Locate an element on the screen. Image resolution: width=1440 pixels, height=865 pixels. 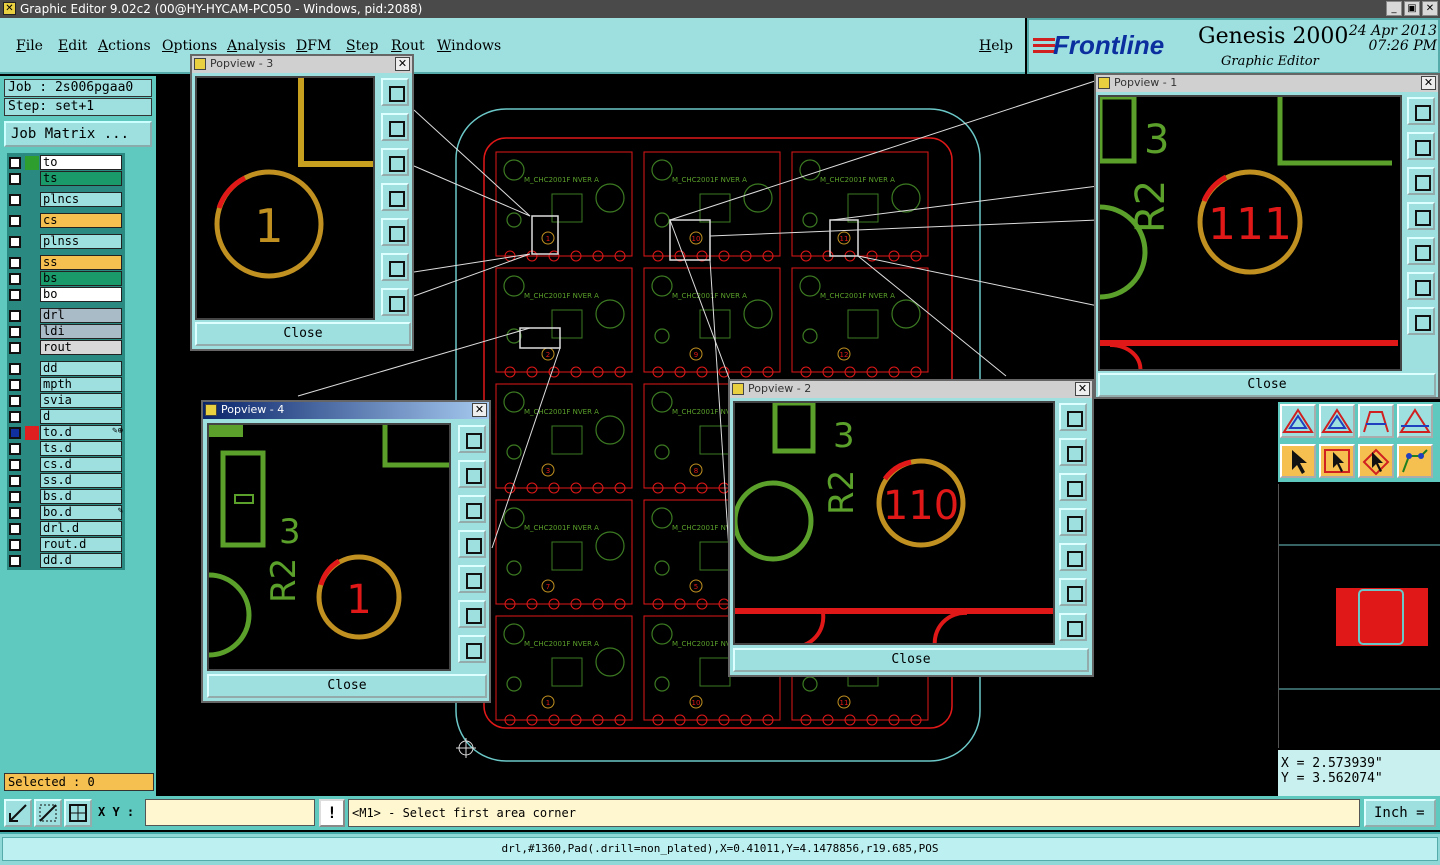
popview-1-view: 3 R2 111 is located at coordinates (1250, 233).